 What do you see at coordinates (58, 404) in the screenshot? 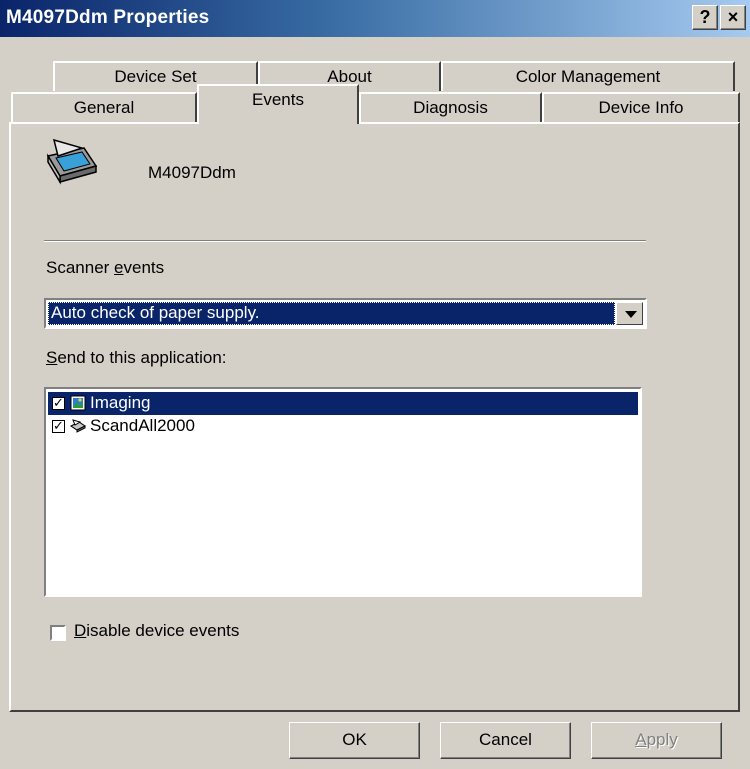
I see `imaging-checkbox` at bounding box center [58, 404].